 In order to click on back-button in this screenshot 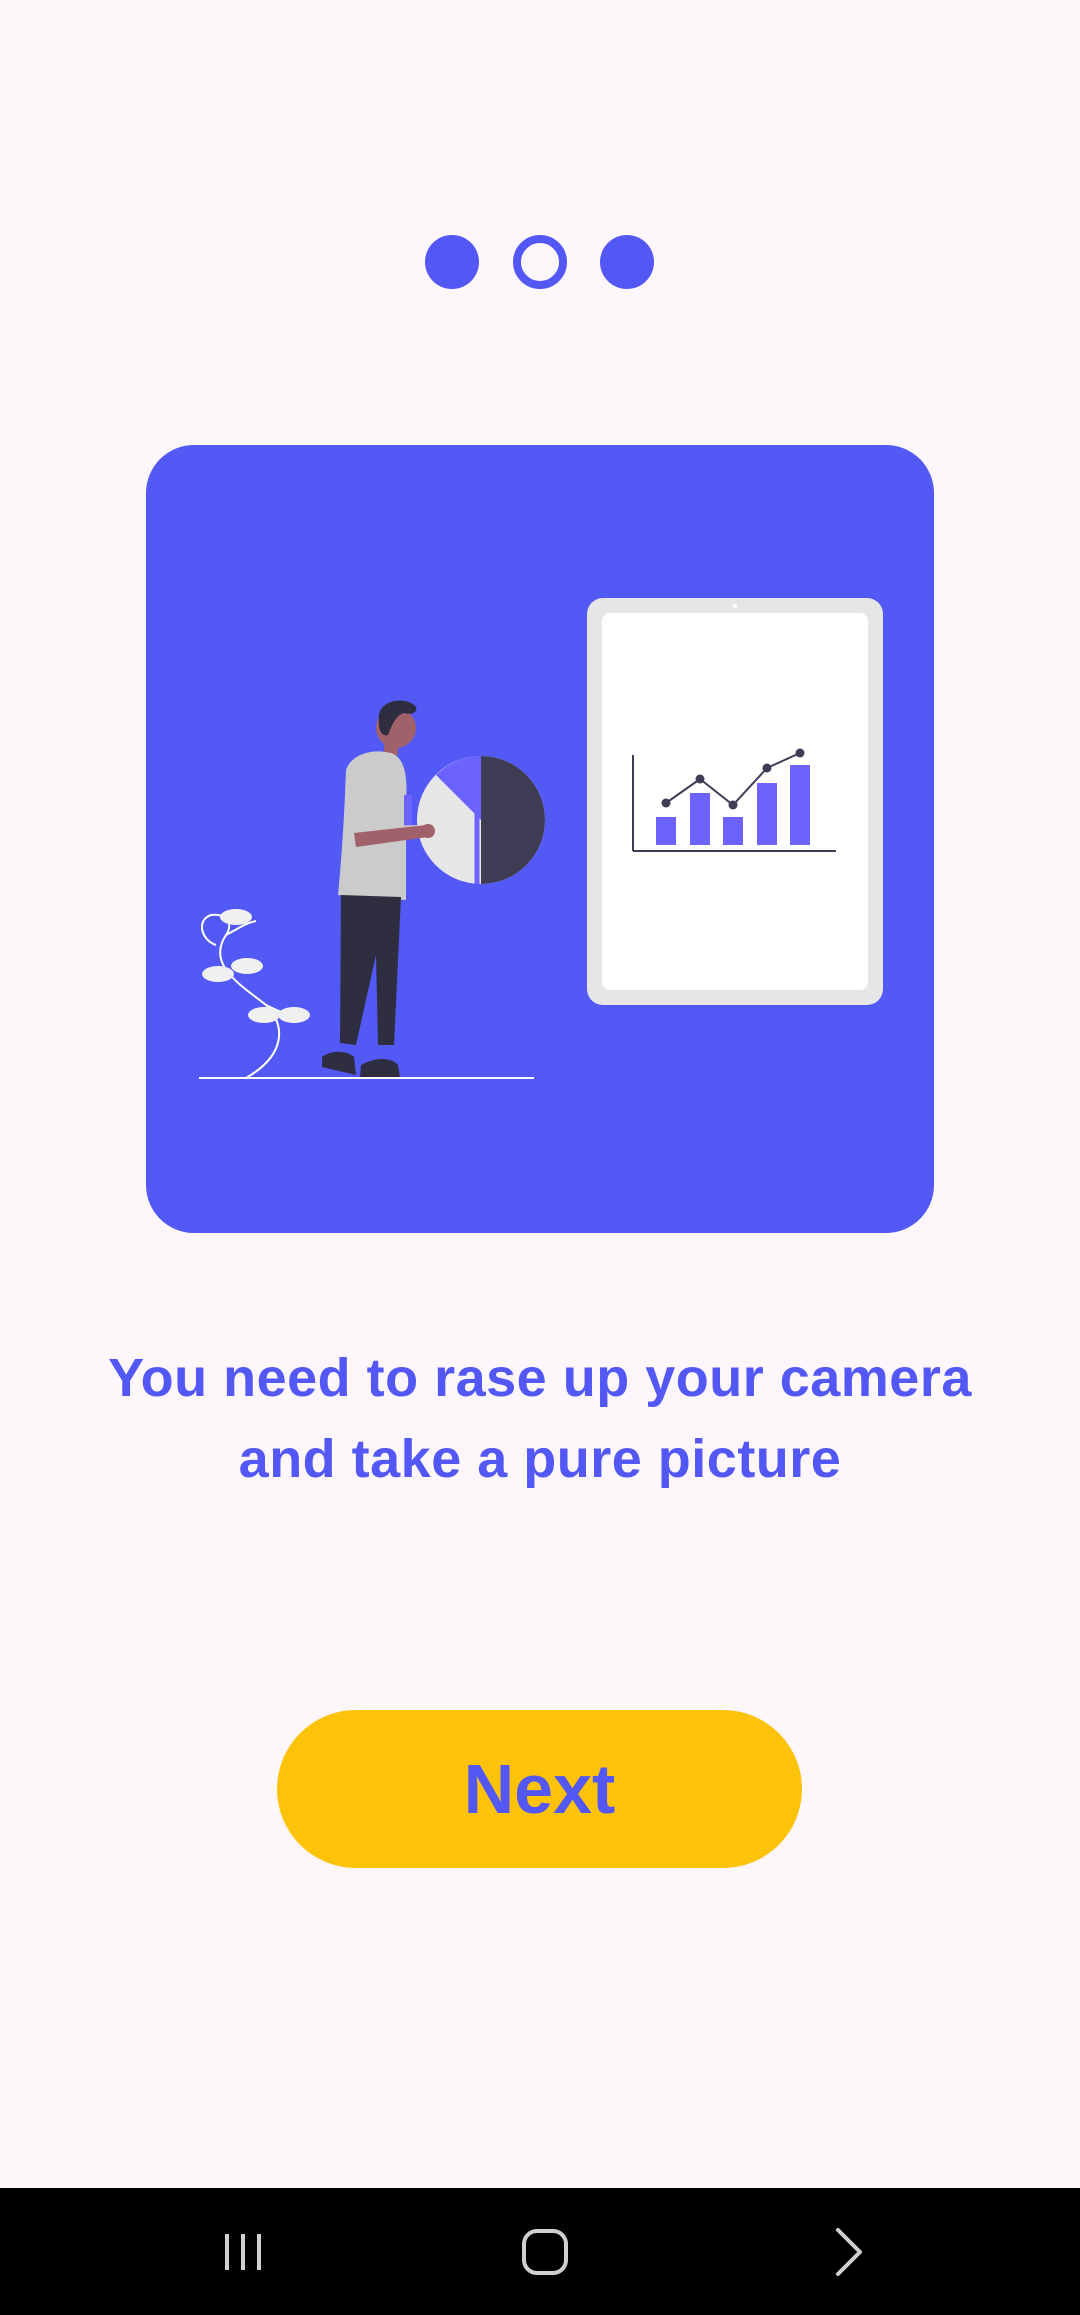, I will do `click(848, 2251)`.